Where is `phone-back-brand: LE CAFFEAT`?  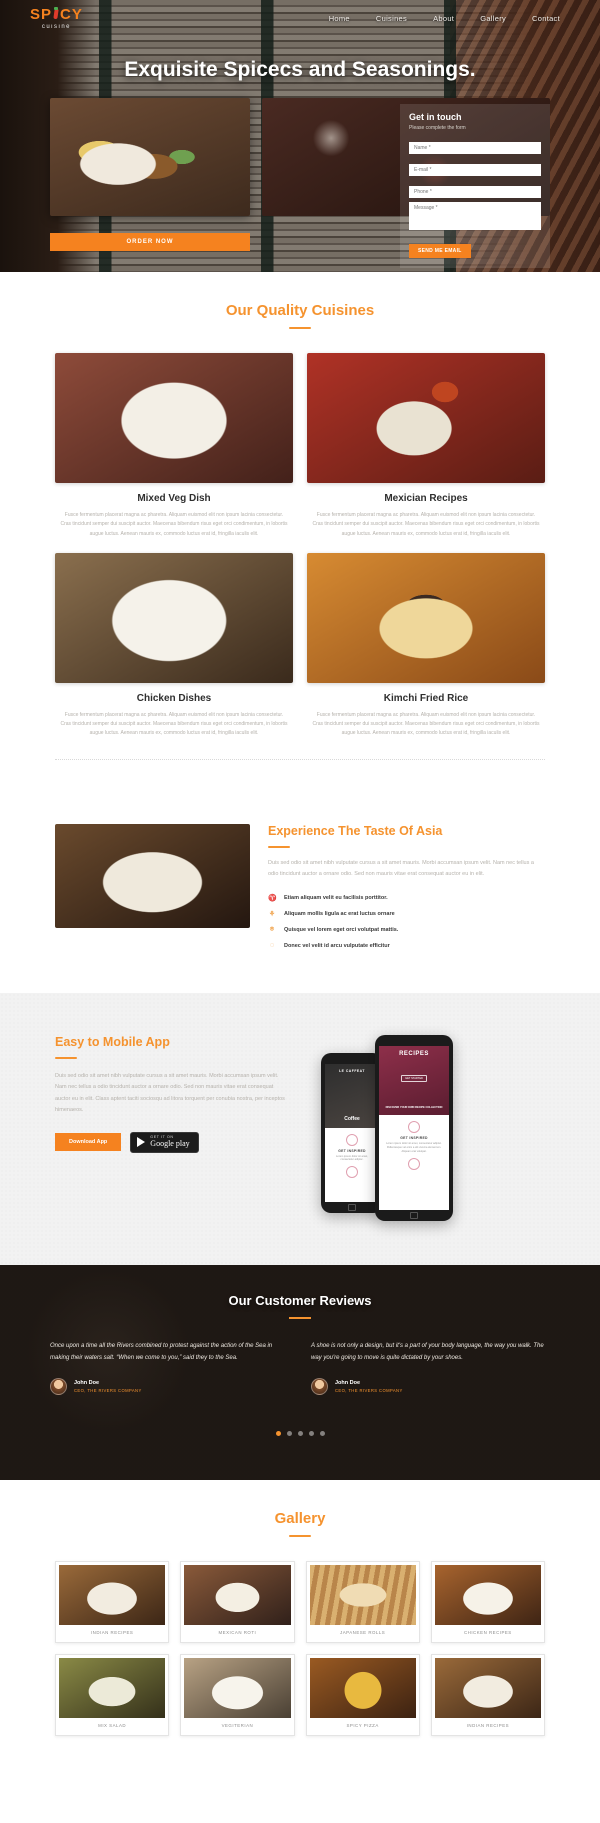 phone-back-brand: LE CAFFEAT is located at coordinates (352, 1071).